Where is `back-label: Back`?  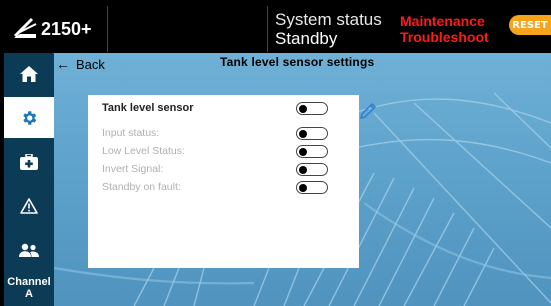
back-label: Back is located at coordinates (90, 64).